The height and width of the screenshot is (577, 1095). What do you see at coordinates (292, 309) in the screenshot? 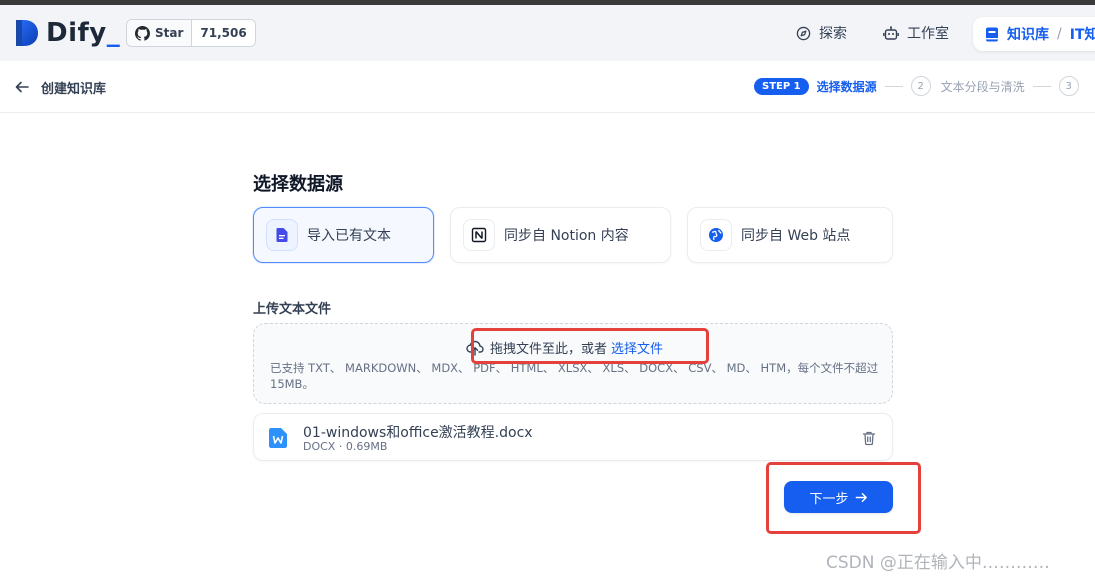
I see `upload-label: 上传文本文件` at bounding box center [292, 309].